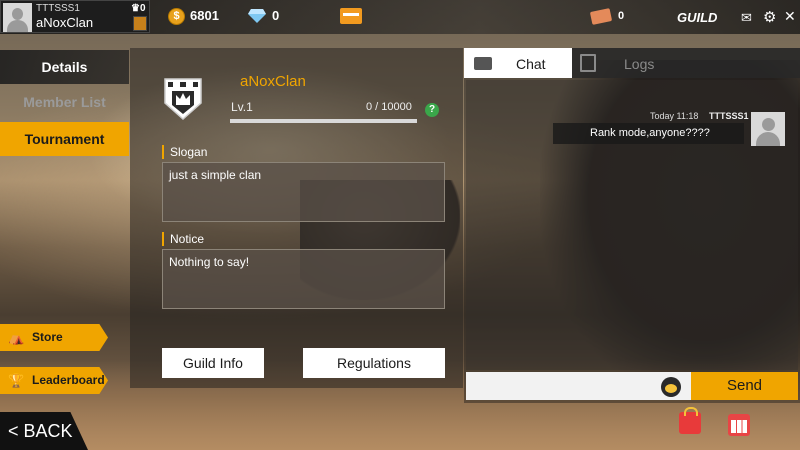 Image resolution: width=800 pixels, height=450 pixels. I want to click on regulations-button: Regulations, so click(374, 363).